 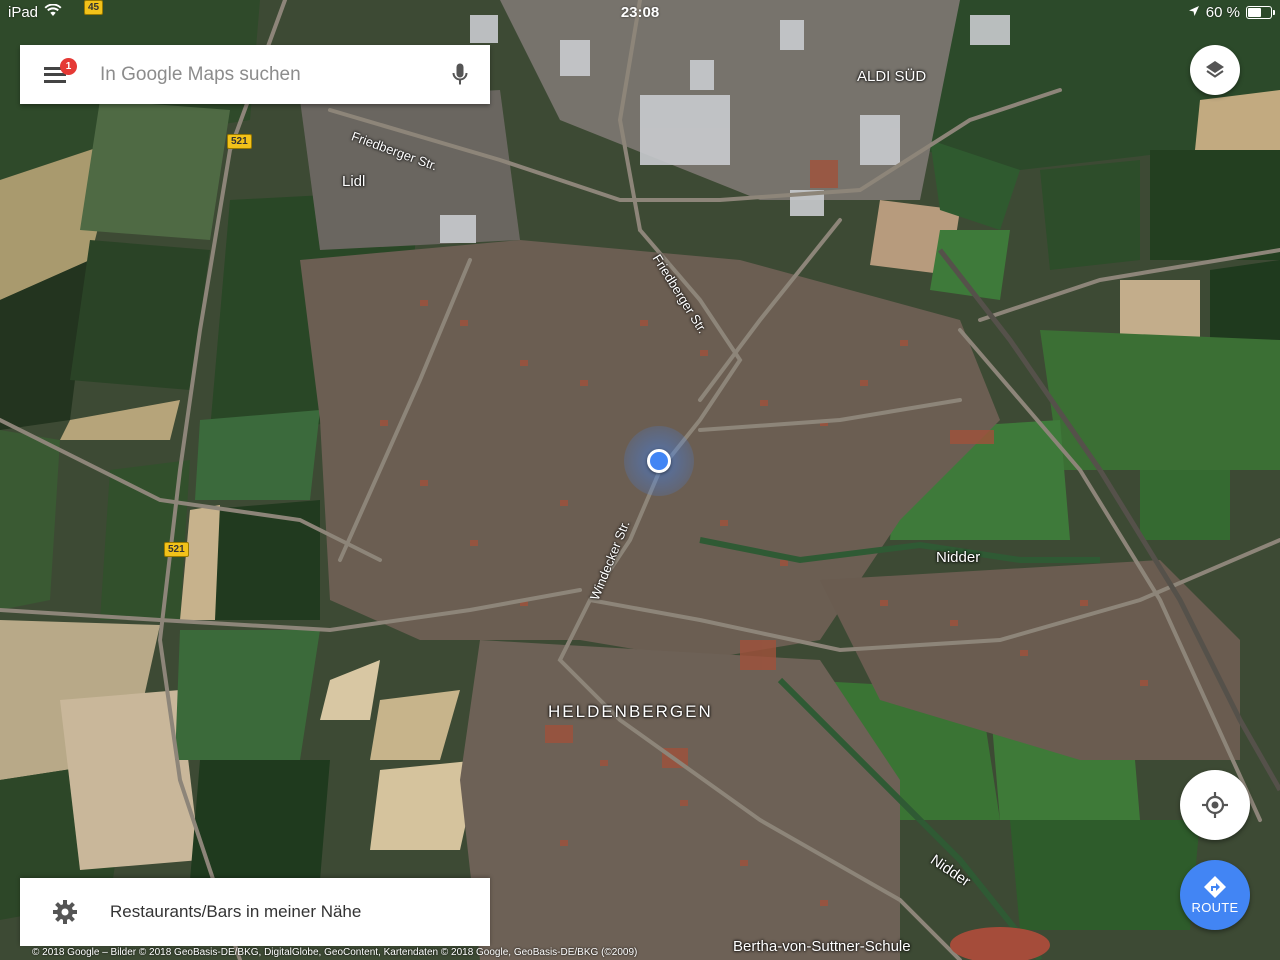 What do you see at coordinates (68, 66) in the screenshot?
I see `notification-badge: 1` at bounding box center [68, 66].